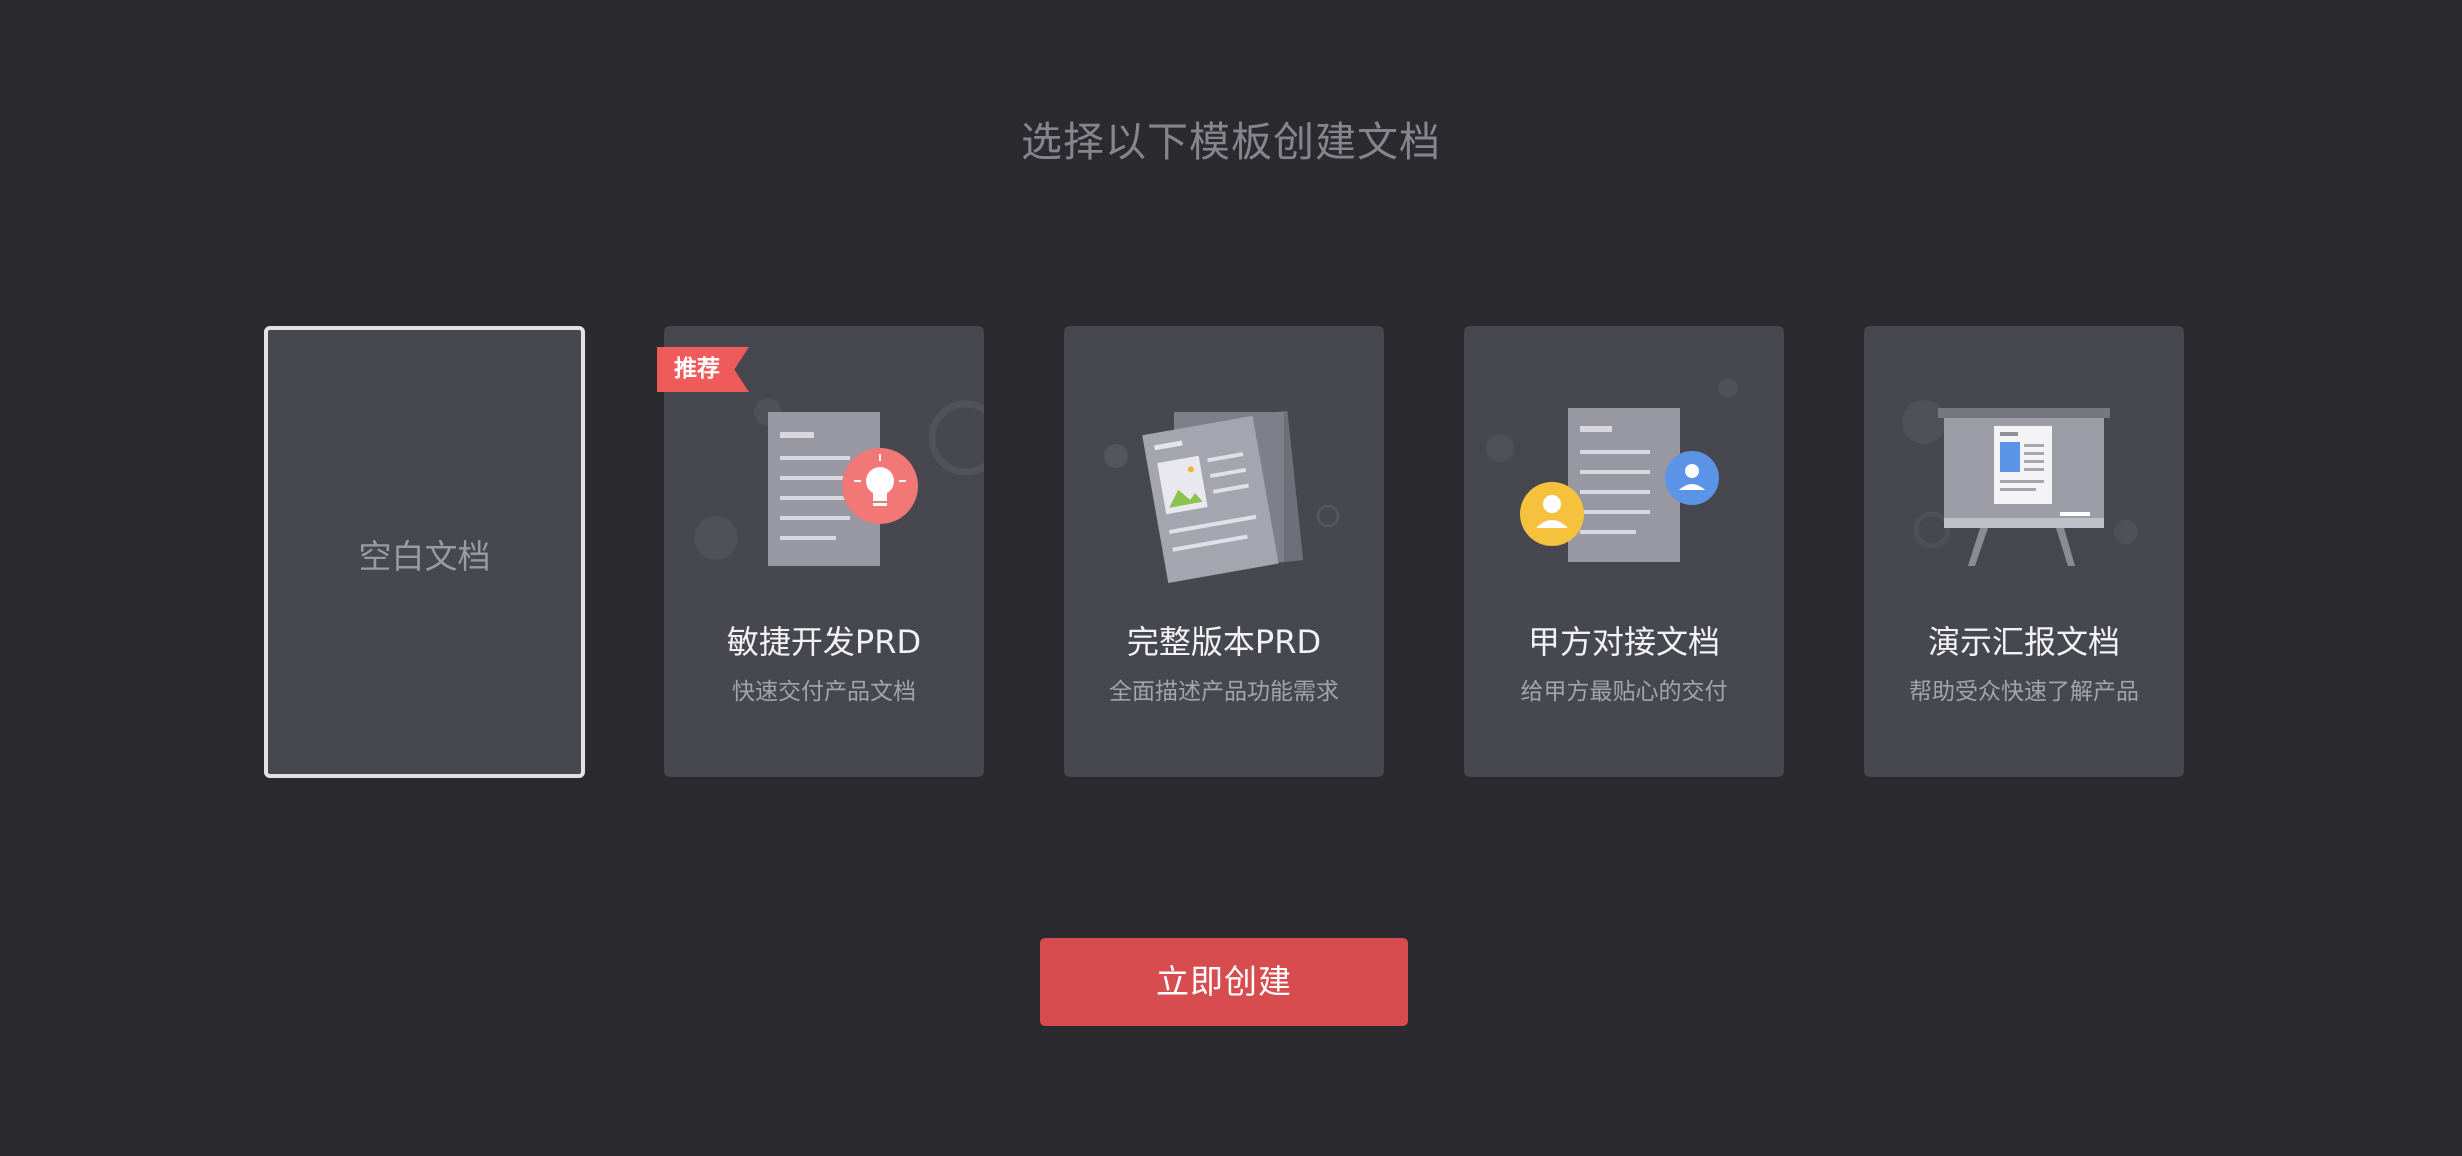 The image size is (2462, 1156). I want to click on presentation-board-icon, so click(2020, 483).